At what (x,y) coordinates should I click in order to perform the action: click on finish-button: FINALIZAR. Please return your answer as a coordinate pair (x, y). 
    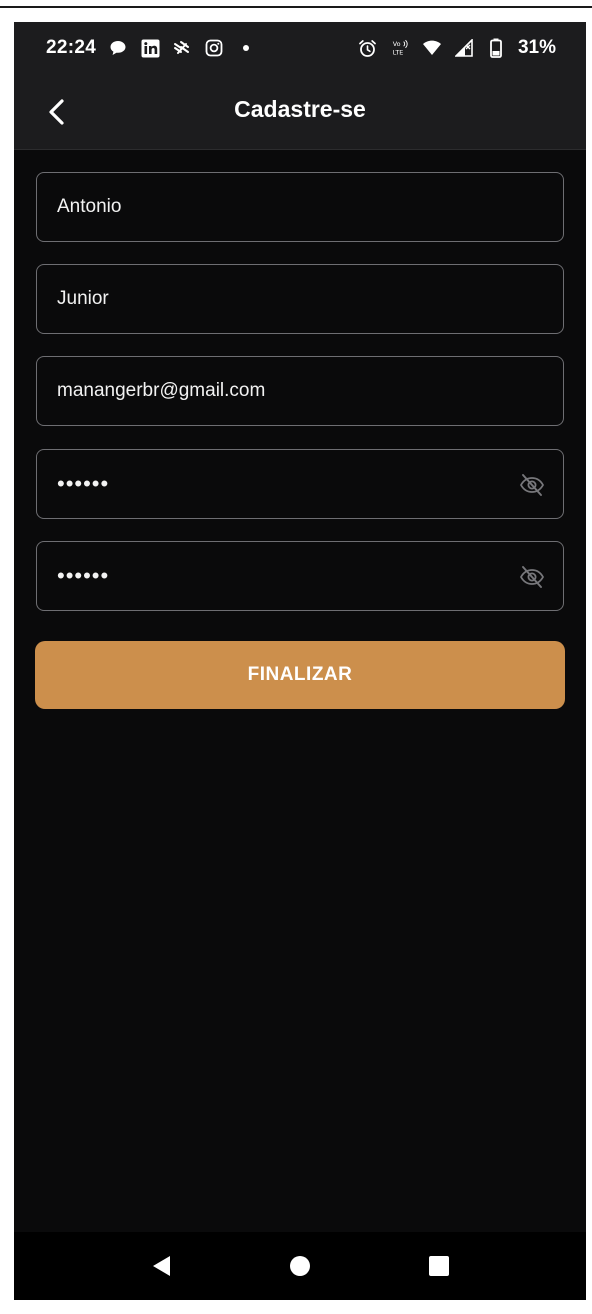
    Looking at the image, I should click on (300, 675).